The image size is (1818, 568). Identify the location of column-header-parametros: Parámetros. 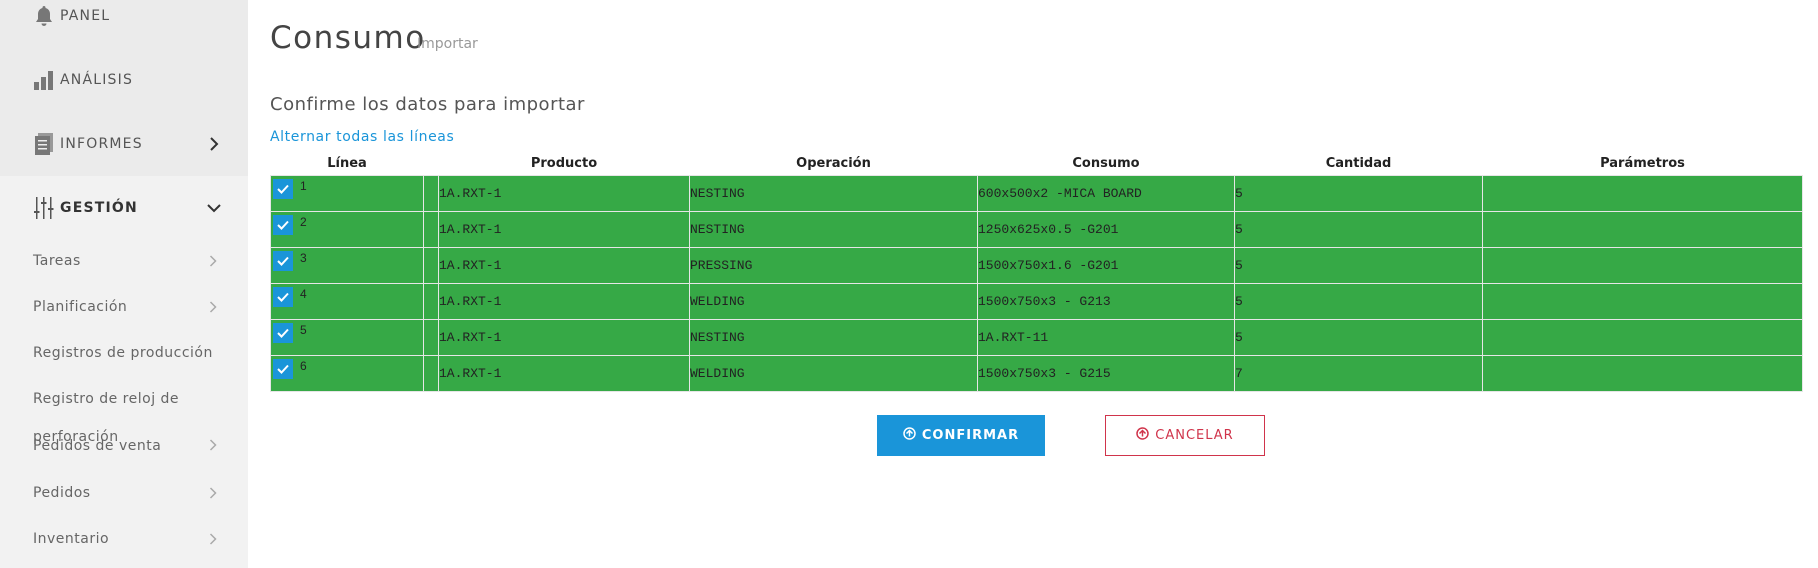
(1642, 163).